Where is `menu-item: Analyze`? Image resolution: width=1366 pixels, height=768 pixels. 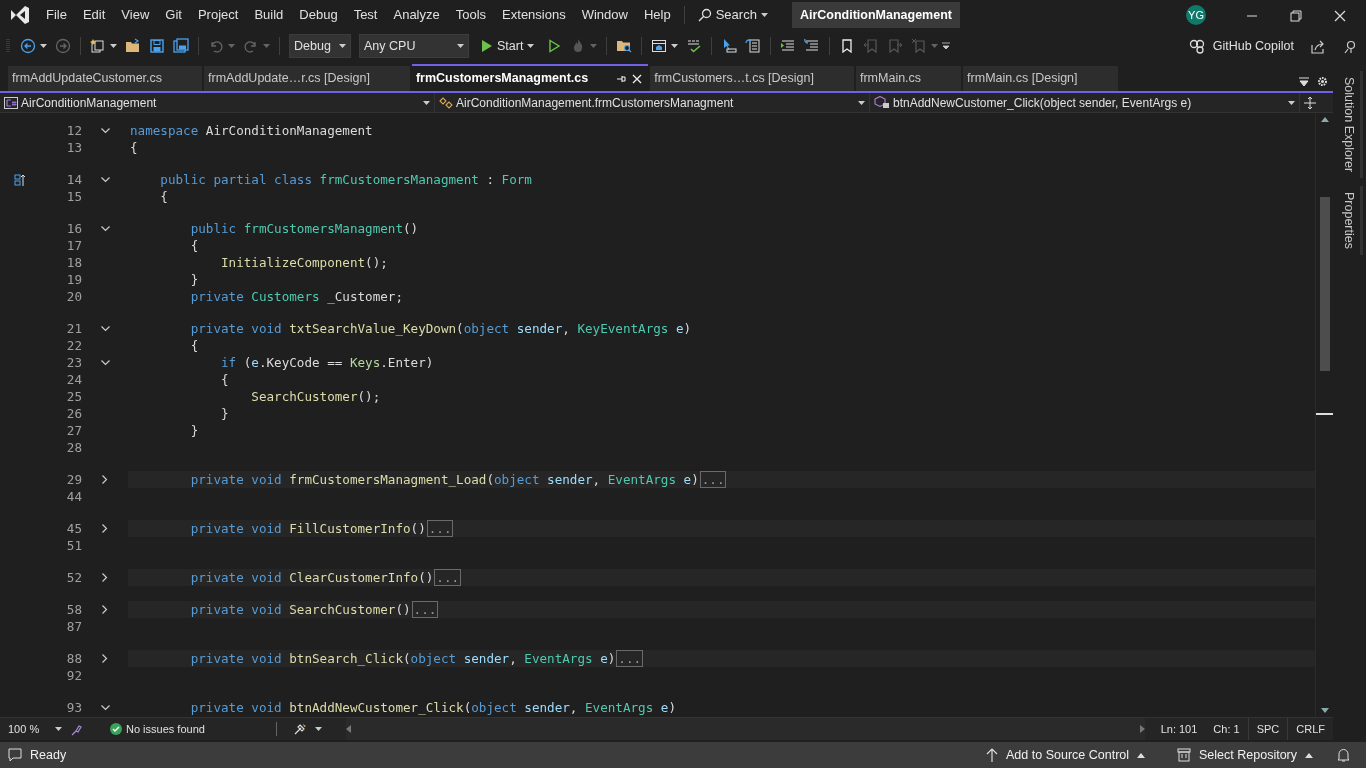
menu-item: Analyze is located at coordinates (416, 15).